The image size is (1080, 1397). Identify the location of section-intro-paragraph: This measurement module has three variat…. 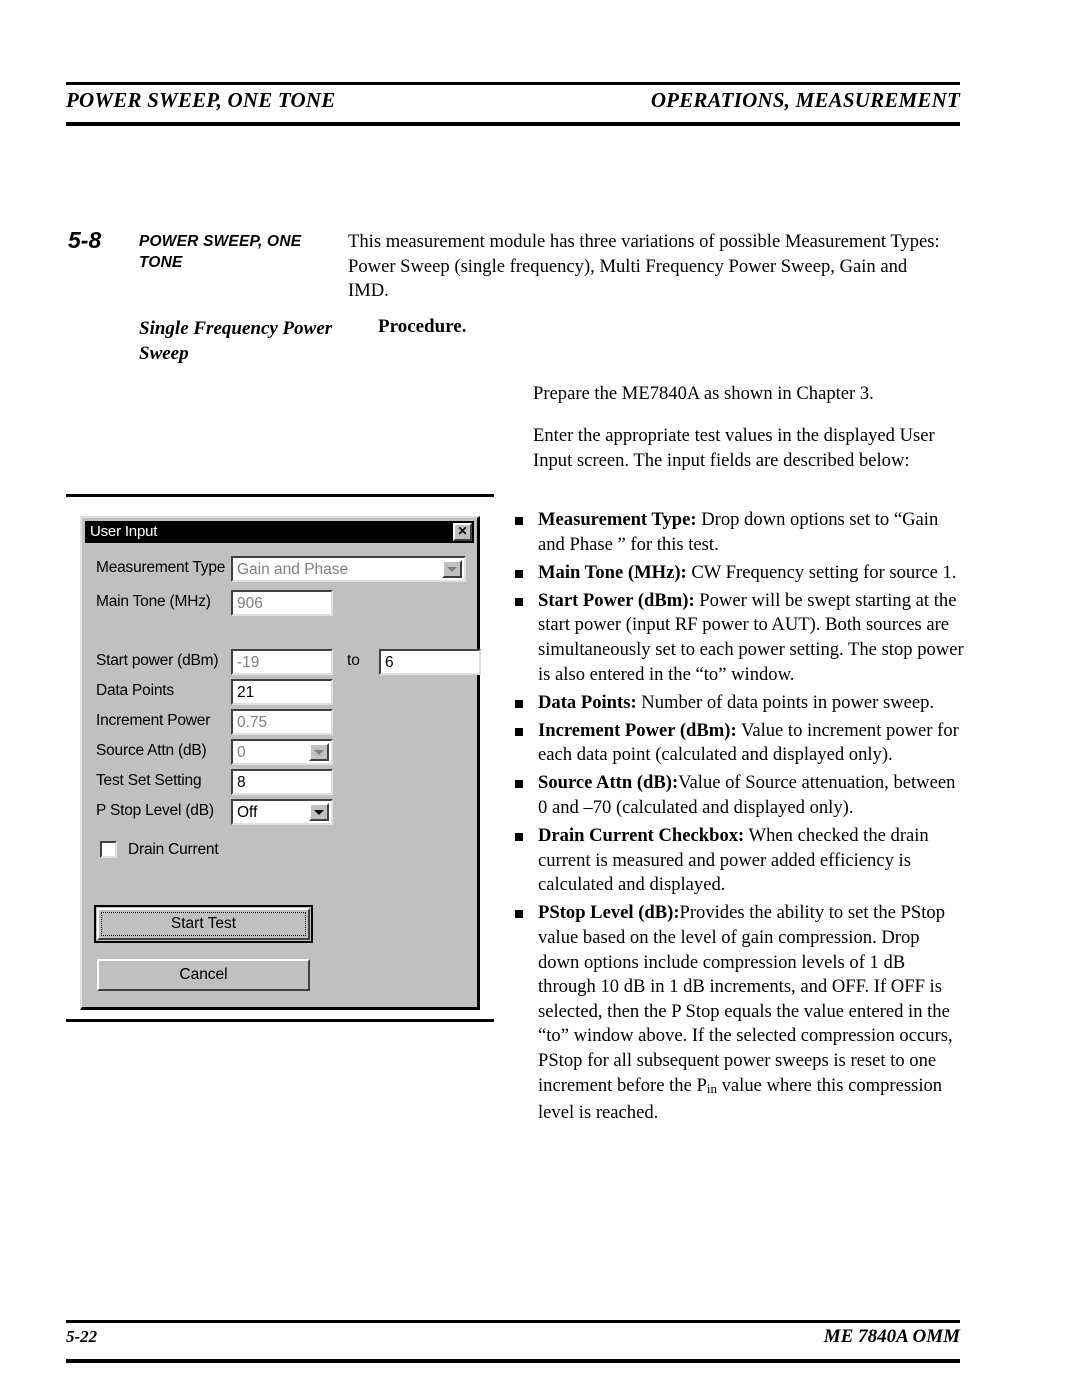
(644, 266).